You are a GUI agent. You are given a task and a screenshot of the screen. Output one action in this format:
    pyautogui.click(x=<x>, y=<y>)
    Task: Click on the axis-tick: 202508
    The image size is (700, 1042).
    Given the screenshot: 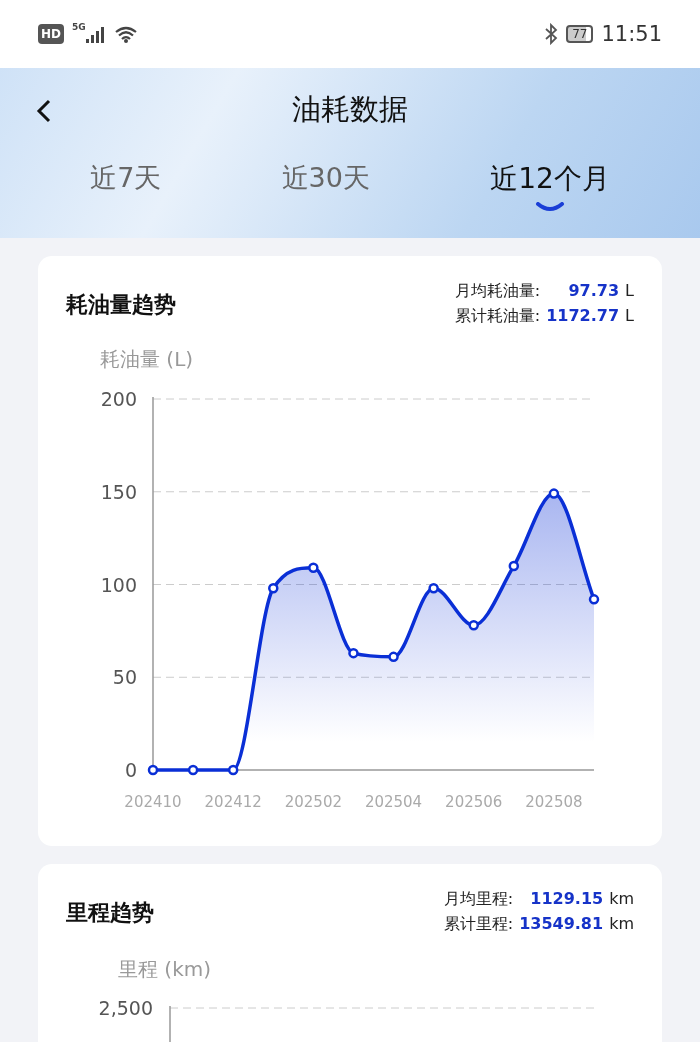 What is the action you would take?
    pyautogui.click(x=554, y=802)
    